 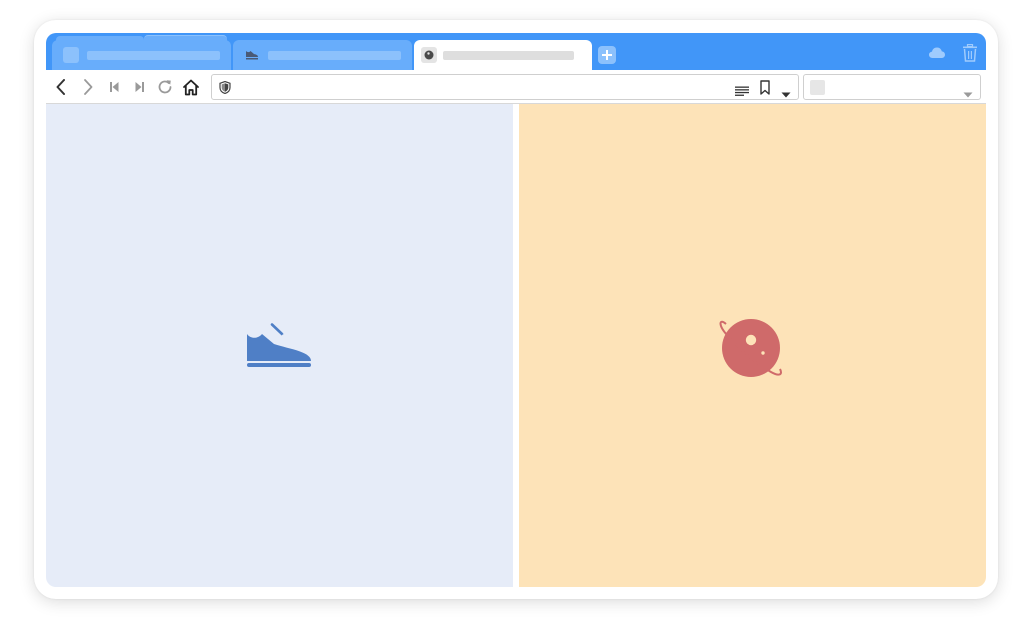 I want to click on shoe-favicon-icon, so click(x=252, y=55).